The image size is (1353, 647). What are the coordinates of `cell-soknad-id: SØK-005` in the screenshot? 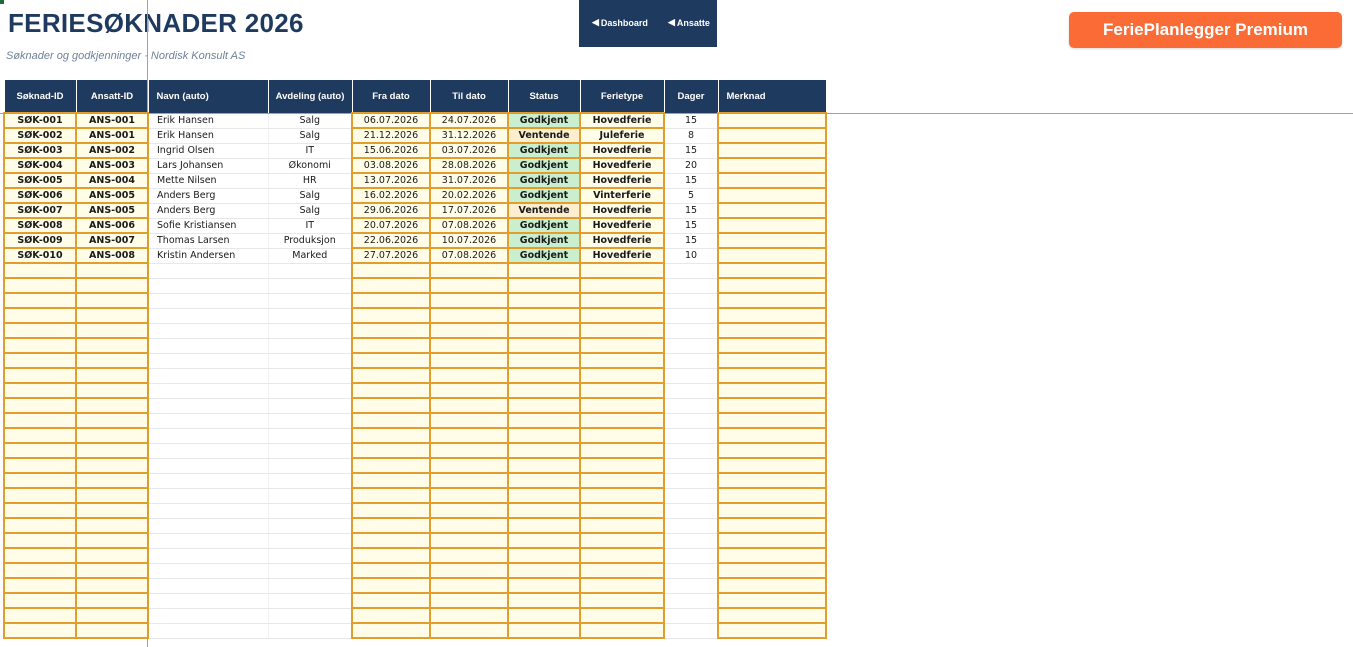 It's located at (40, 180).